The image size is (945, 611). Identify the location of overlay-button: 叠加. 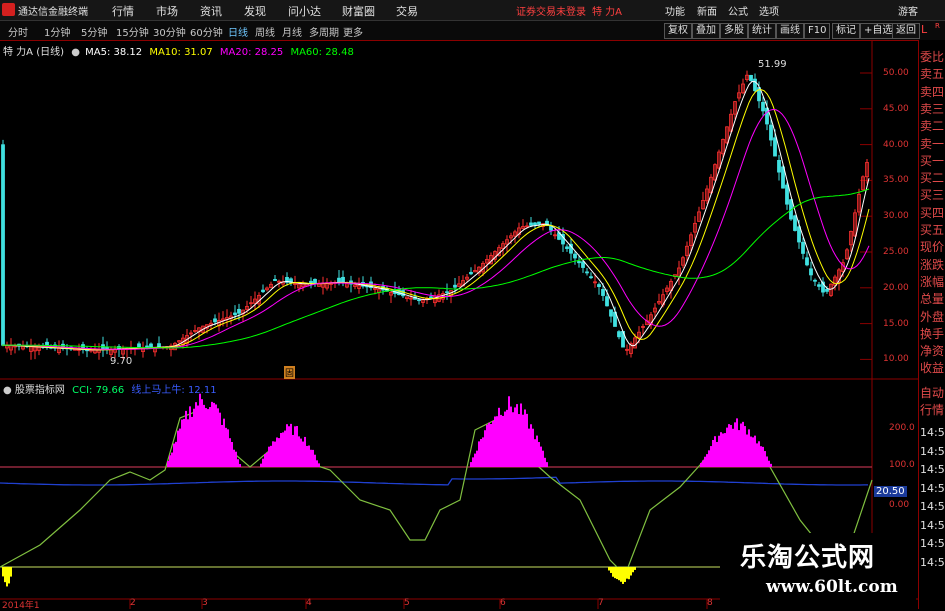
(706, 31).